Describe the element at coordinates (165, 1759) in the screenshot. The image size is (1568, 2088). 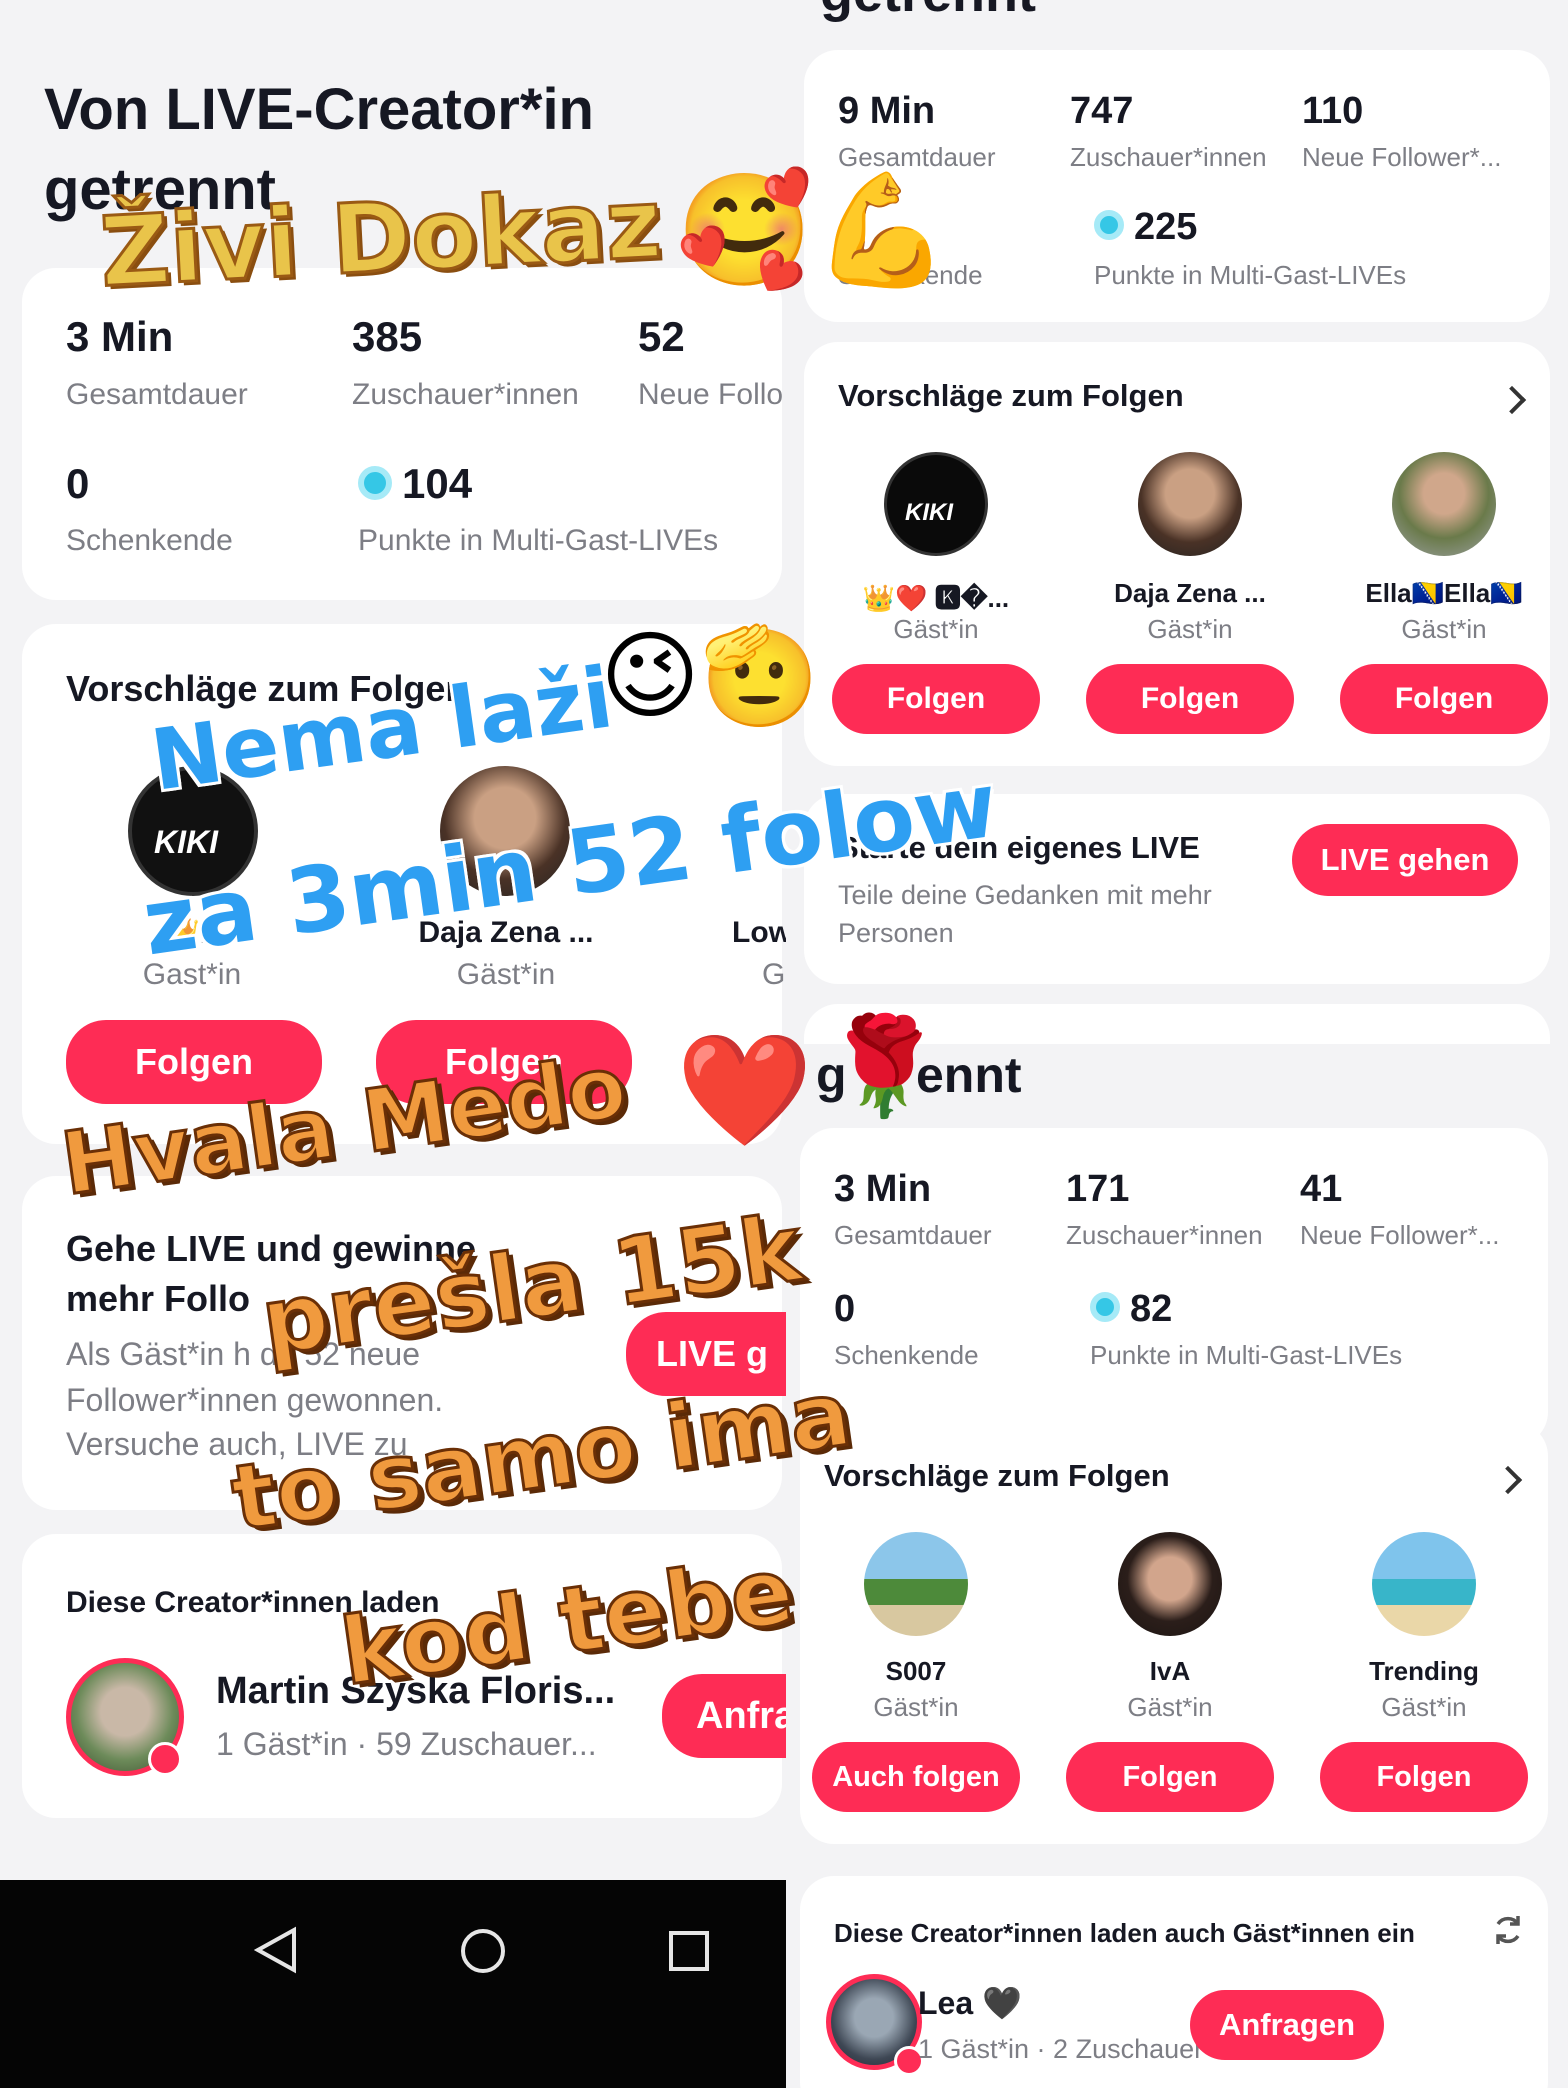
I see `live-badge-icon` at that location.